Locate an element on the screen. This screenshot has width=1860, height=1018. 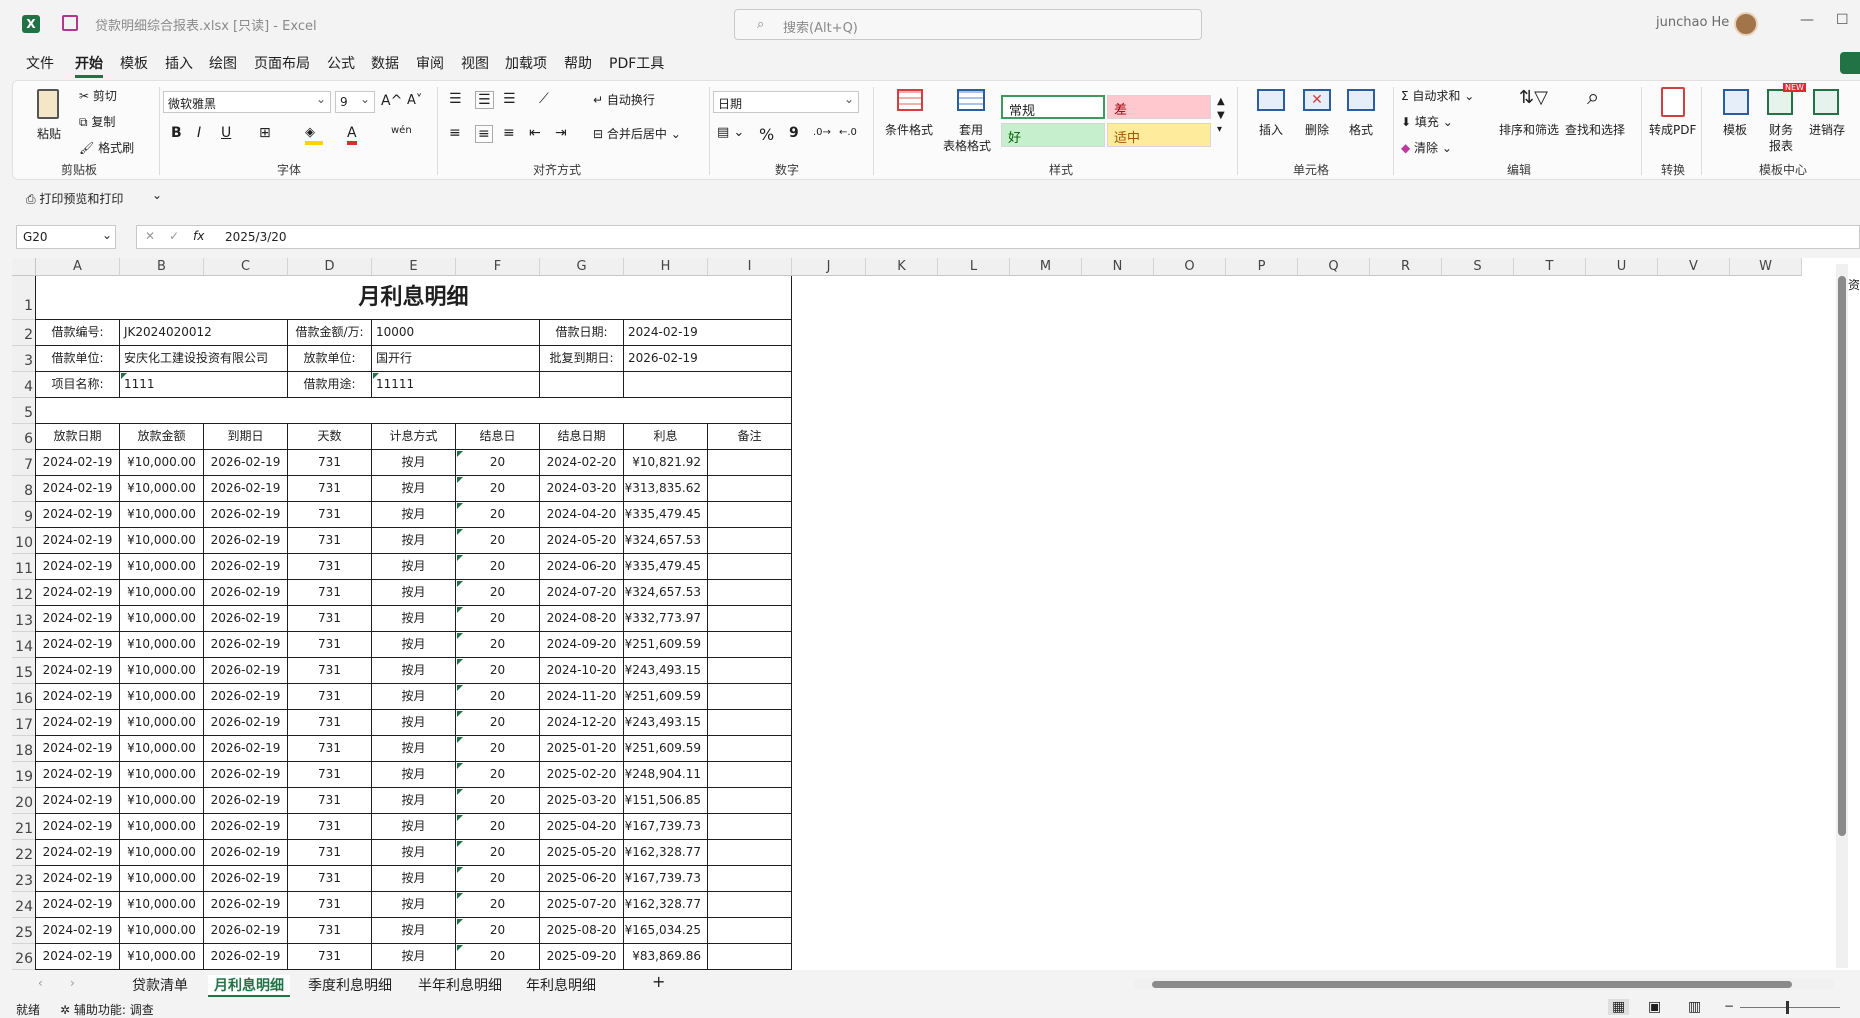
page-break-icon: ▥ is located at coordinates (1694, 1007).